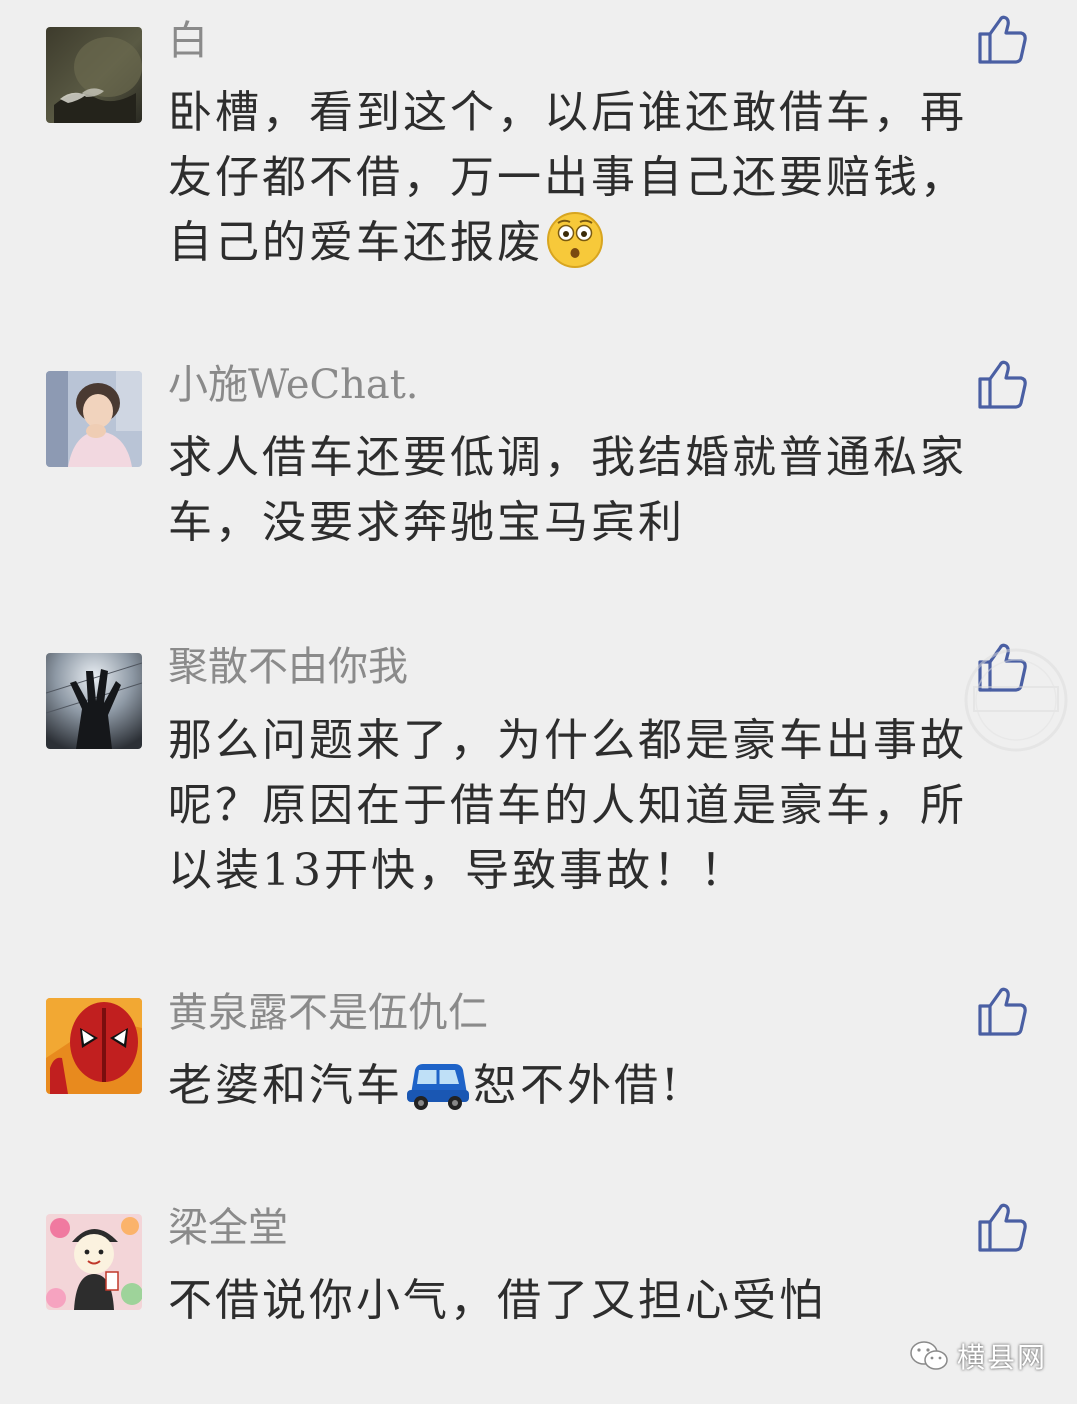  What do you see at coordinates (285, 1085) in the screenshot?
I see `comment-text-before: 老婆和汽车` at bounding box center [285, 1085].